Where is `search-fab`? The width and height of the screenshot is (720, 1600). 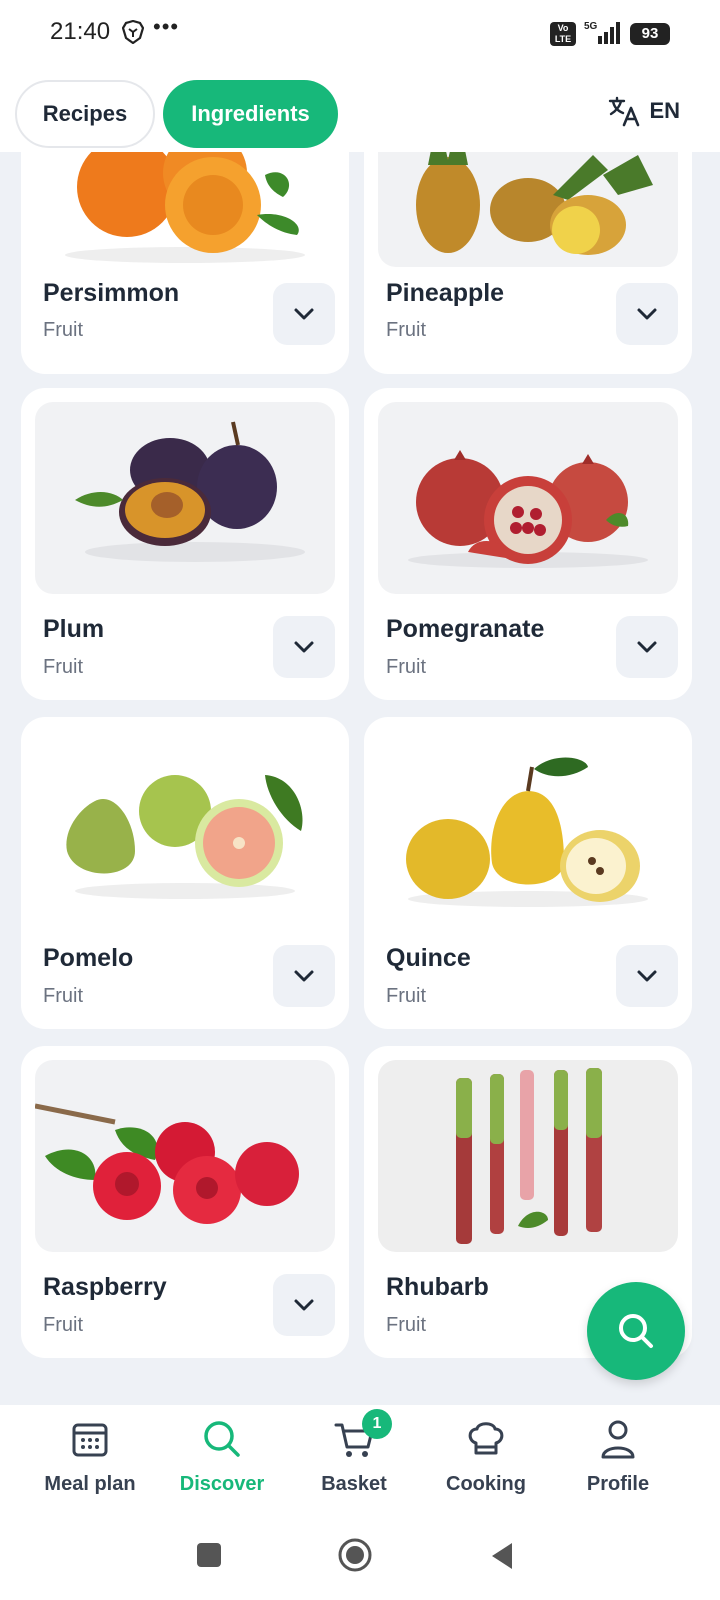
search-fab is located at coordinates (636, 1331).